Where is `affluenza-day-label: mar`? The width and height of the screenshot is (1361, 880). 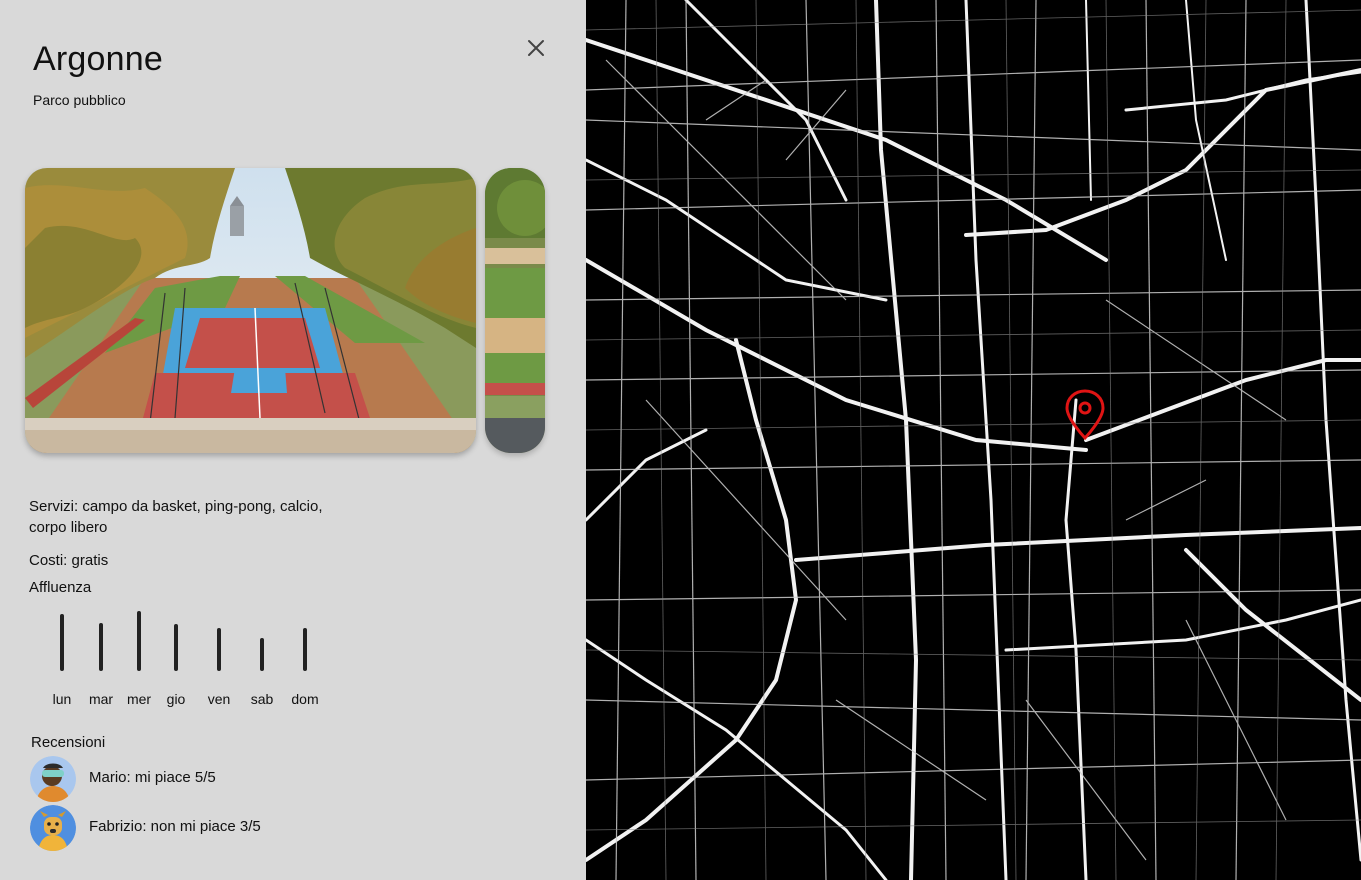 affluenza-day-label: mar is located at coordinates (101, 699).